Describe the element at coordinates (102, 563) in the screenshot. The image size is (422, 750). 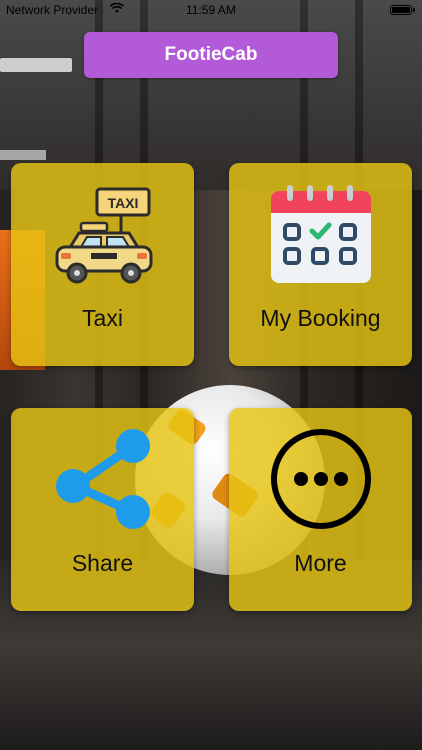
I see `share-label: Share` at that location.